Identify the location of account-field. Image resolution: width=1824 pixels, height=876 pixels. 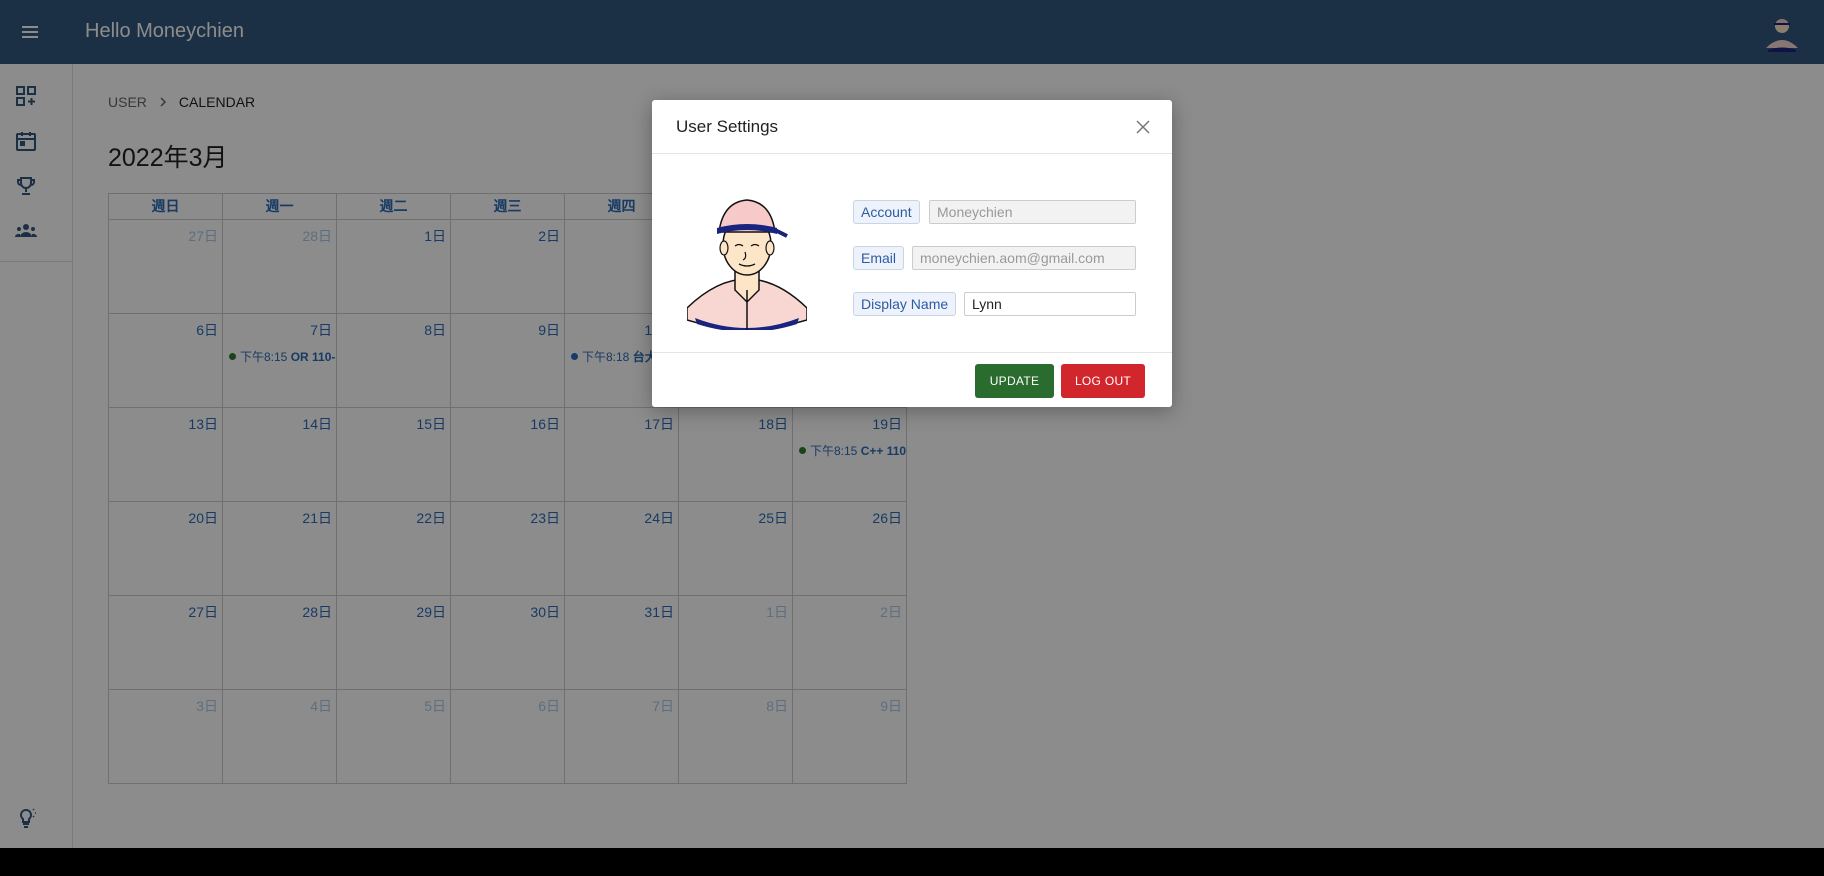
(1032, 212).